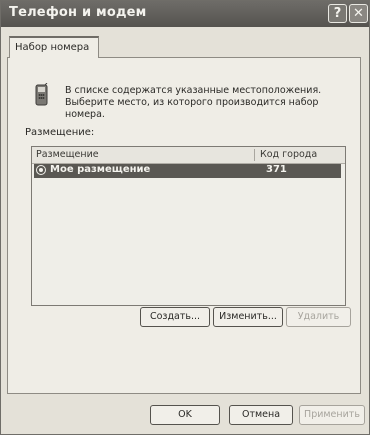  Describe the element at coordinates (288, 154) in the screenshot. I see `column-header-area-code: Код города` at that location.